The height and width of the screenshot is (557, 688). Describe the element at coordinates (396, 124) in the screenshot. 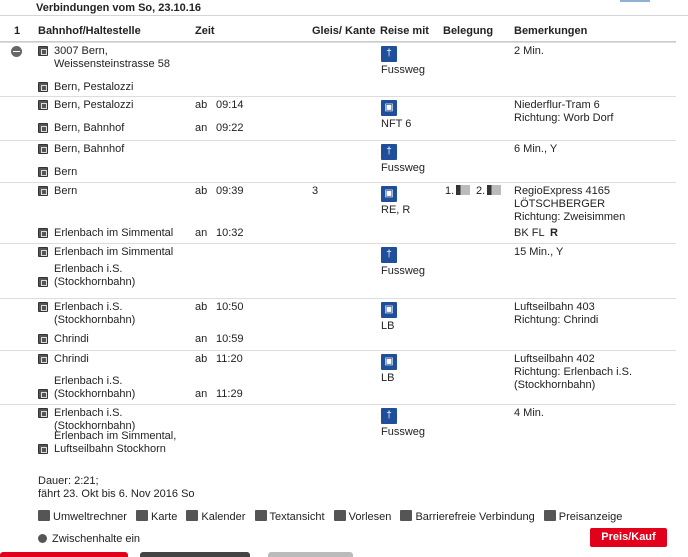

I see `travel-mode: NFT 6` at that location.